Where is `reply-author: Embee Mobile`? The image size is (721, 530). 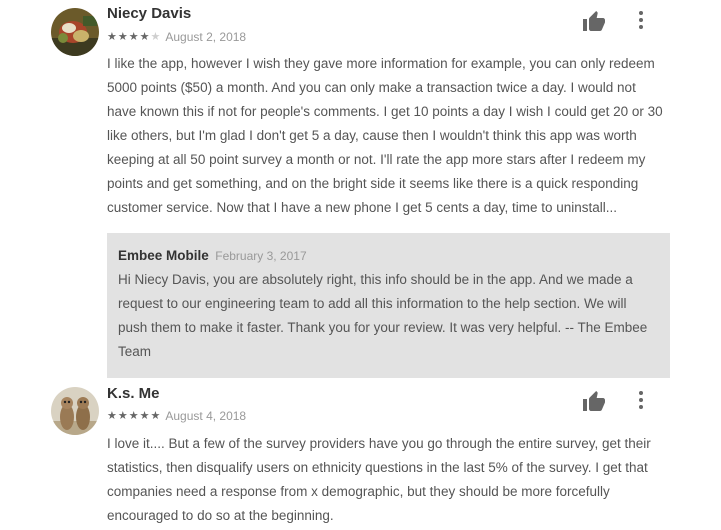 reply-author: Embee Mobile is located at coordinates (163, 255).